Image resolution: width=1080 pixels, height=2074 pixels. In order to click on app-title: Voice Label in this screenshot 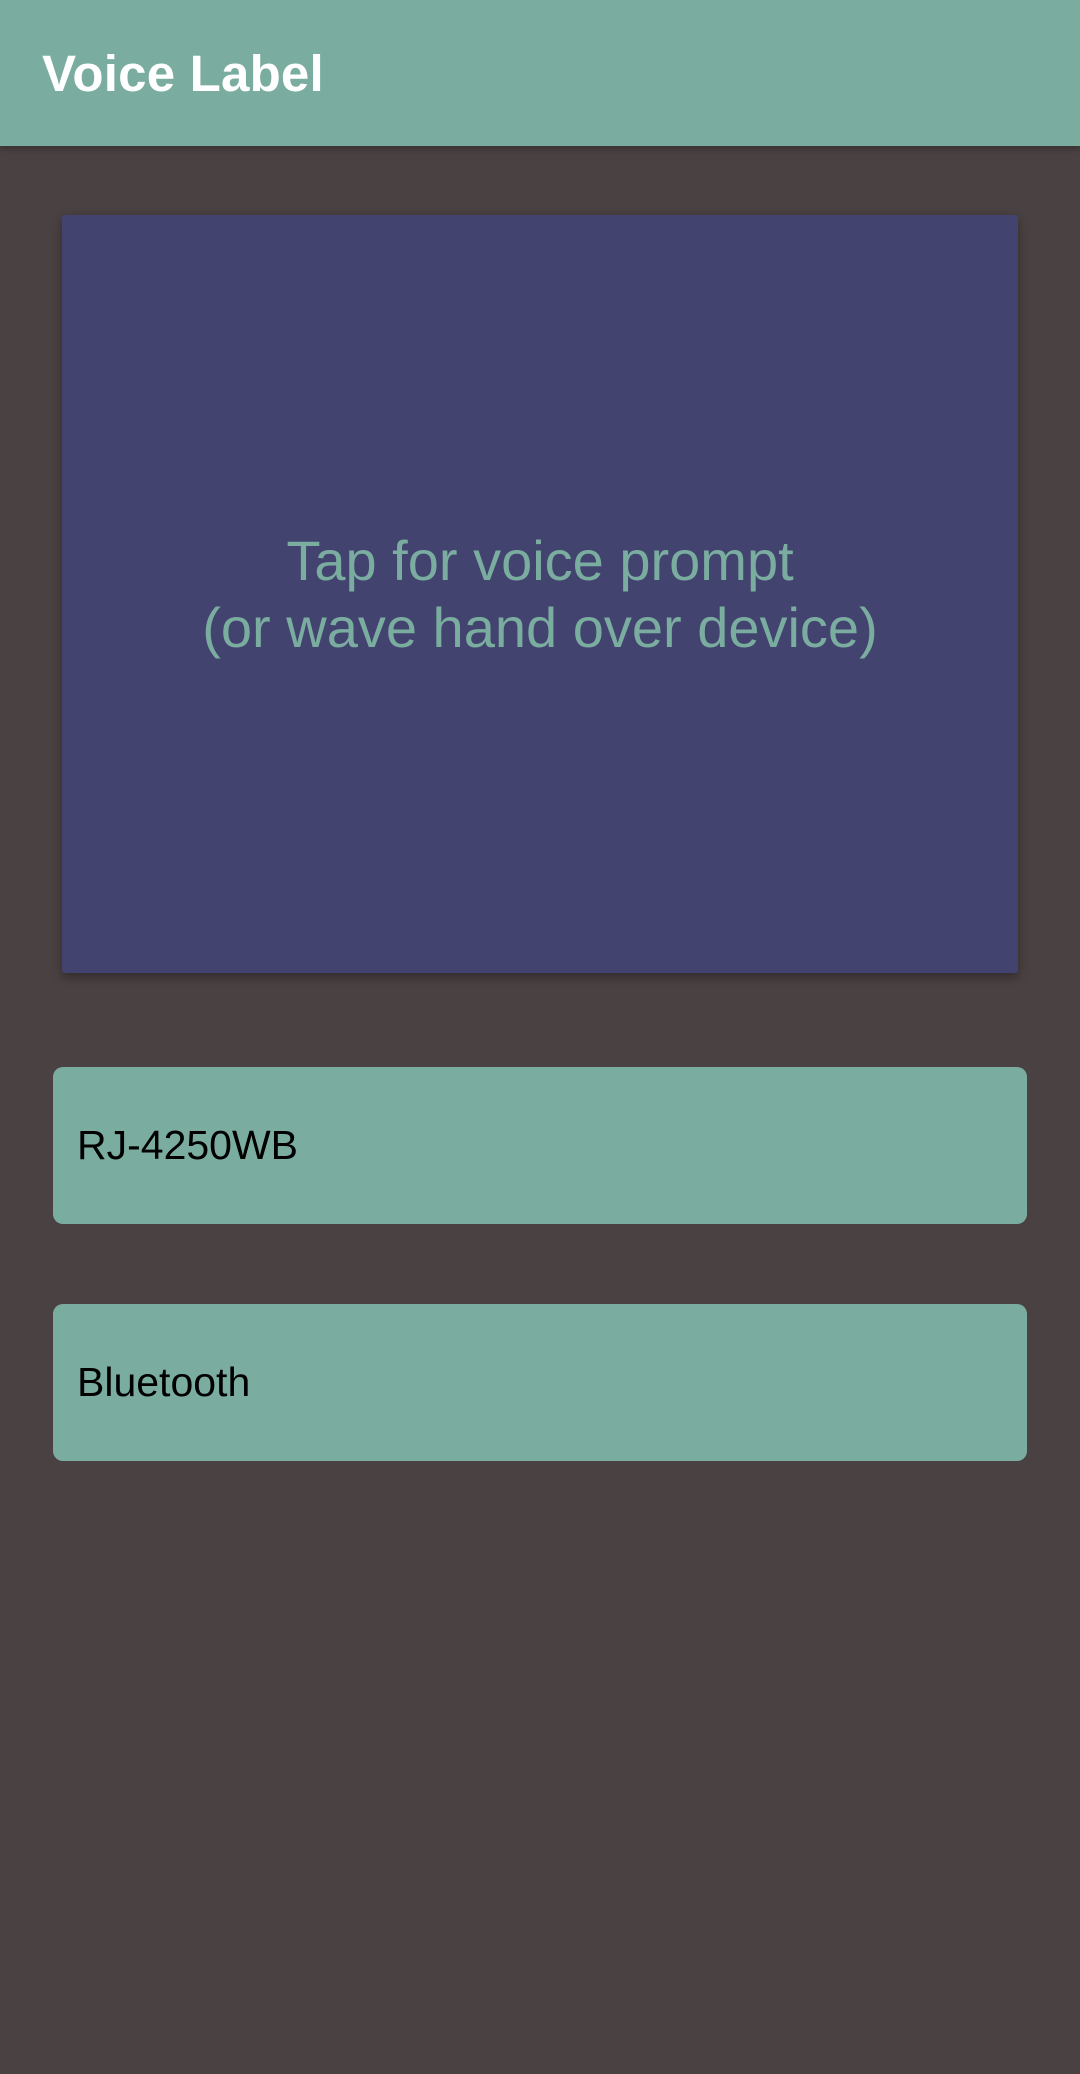, I will do `click(183, 73)`.